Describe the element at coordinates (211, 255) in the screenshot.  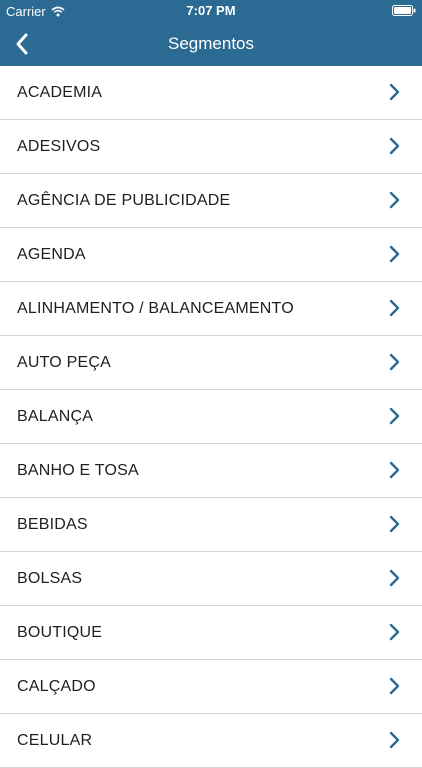
I see `list-item: AGENDA` at that location.